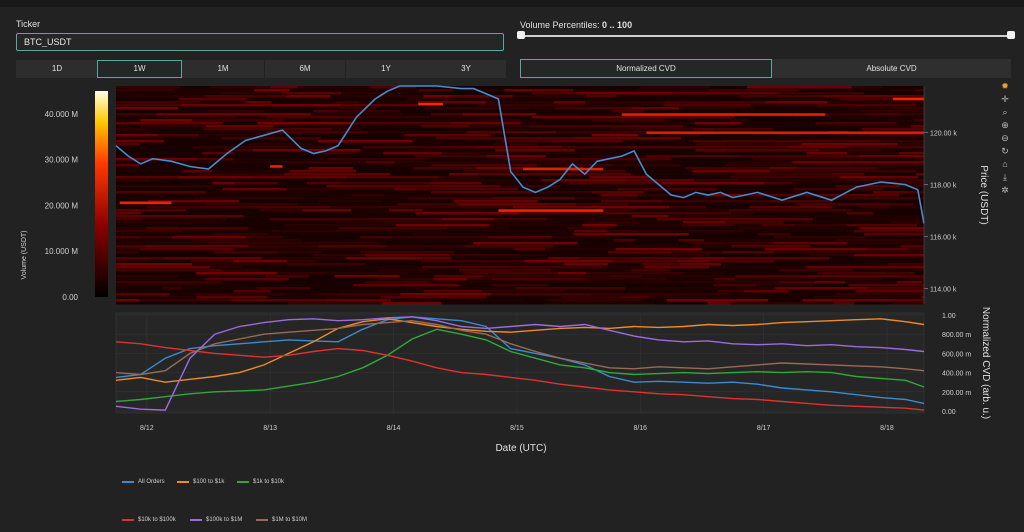 The image size is (1024, 532). What do you see at coordinates (1005, 99) in the screenshot?
I see `pan-icon: ✛` at bounding box center [1005, 99].